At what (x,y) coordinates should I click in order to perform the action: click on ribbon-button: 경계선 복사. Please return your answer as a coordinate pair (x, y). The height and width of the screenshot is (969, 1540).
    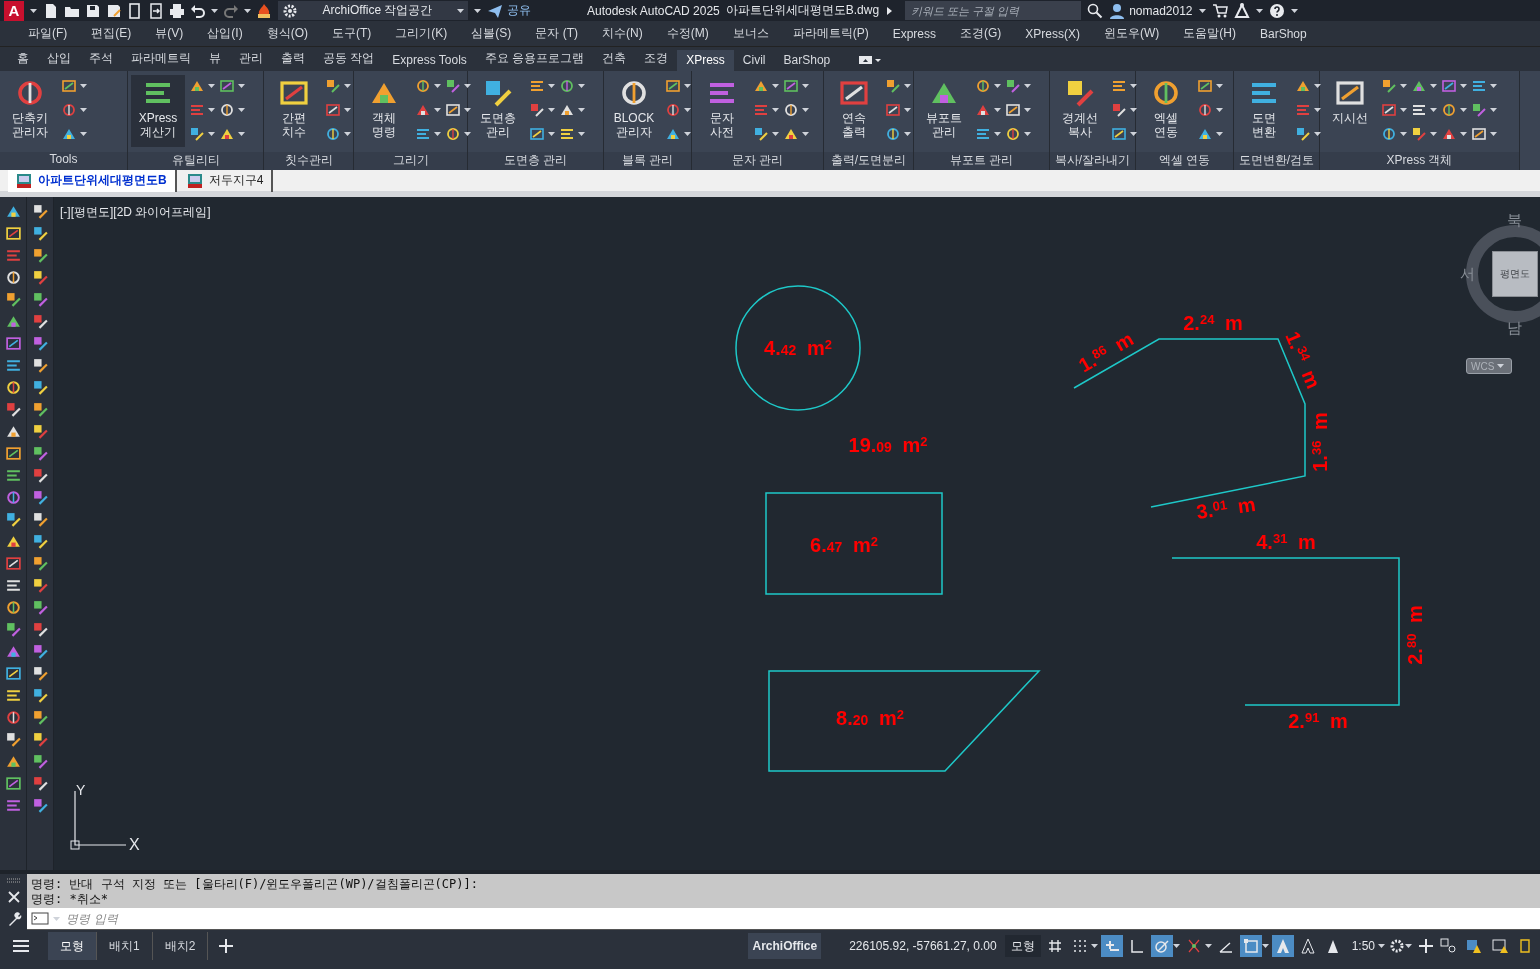
    Looking at the image, I should click on (1080, 111).